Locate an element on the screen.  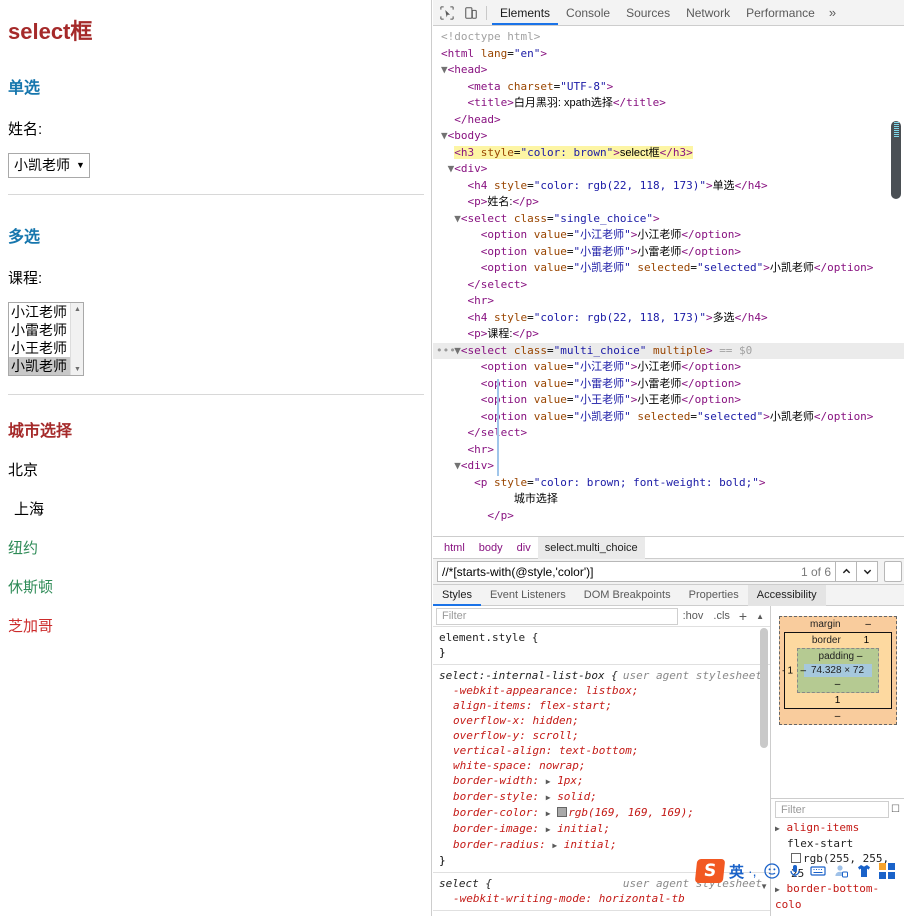
search-prev-button is located at coordinates (846, 571).